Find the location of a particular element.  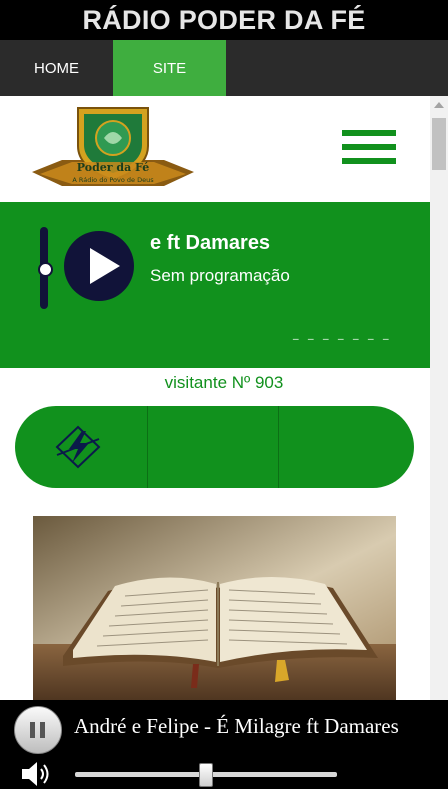

tab-home: HOME is located at coordinates (56, 68).